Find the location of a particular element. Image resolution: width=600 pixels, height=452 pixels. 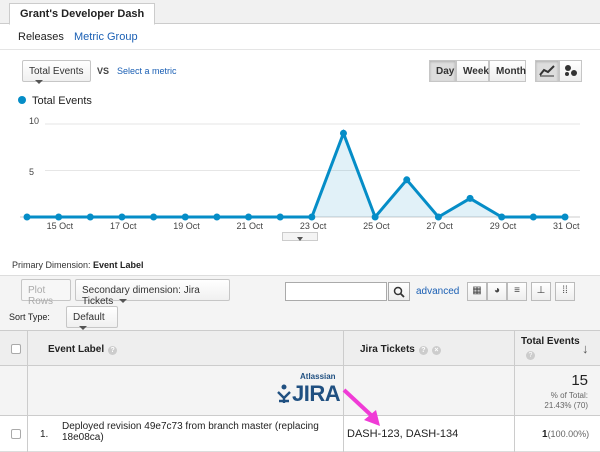

grid-icon: ▦ is located at coordinates (477, 290).